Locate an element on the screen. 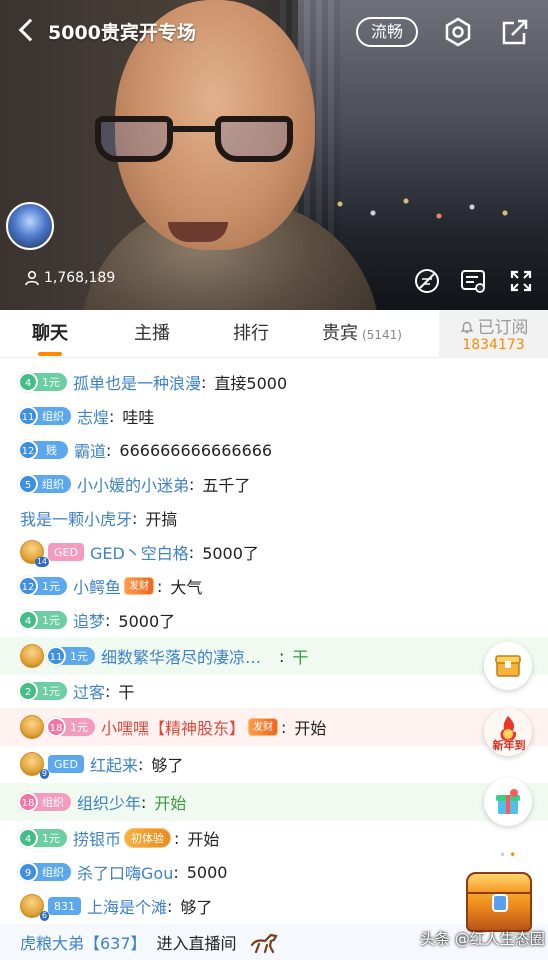 This screenshot has width=548, height=960. fan-level: 5 is located at coordinates (28, 484).